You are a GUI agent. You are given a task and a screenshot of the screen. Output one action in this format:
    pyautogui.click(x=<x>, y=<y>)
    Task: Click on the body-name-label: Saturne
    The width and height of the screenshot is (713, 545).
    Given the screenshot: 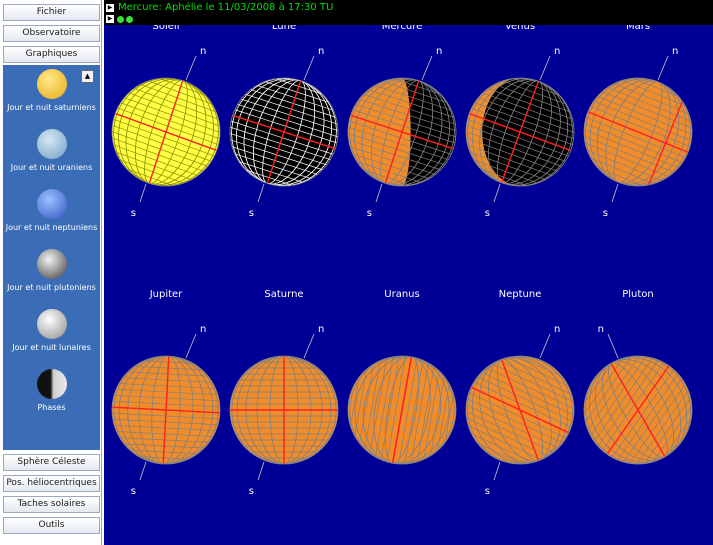 What is the action you would take?
    pyautogui.click(x=283, y=294)
    